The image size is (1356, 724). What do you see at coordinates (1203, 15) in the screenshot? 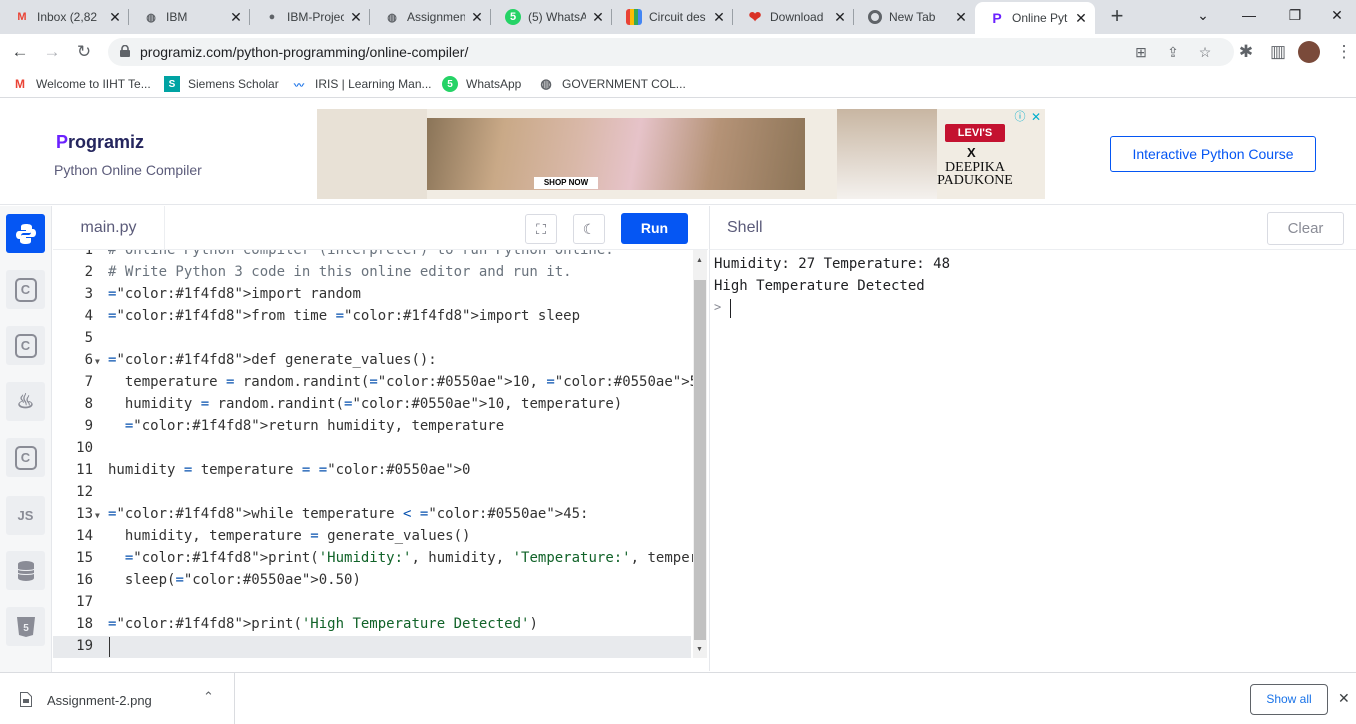
I see `tab-search-icon: ⌄` at bounding box center [1203, 15].